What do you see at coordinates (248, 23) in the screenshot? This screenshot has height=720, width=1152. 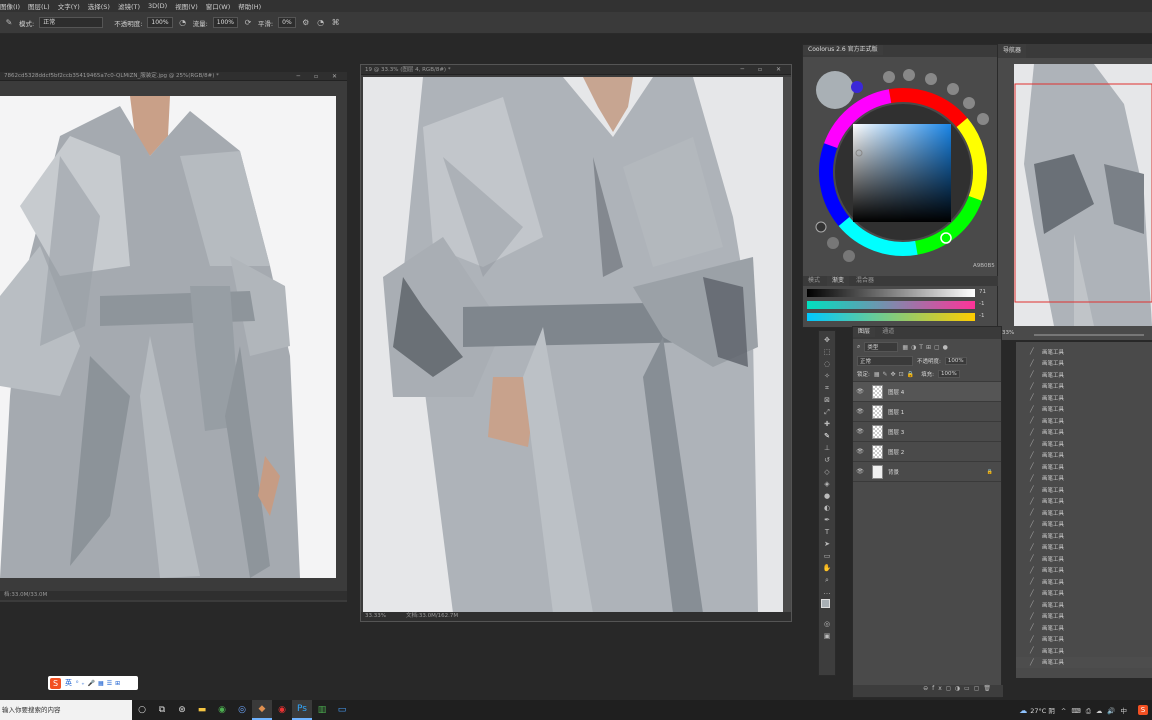 I see `airbrush-icon: ⟳` at bounding box center [248, 23].